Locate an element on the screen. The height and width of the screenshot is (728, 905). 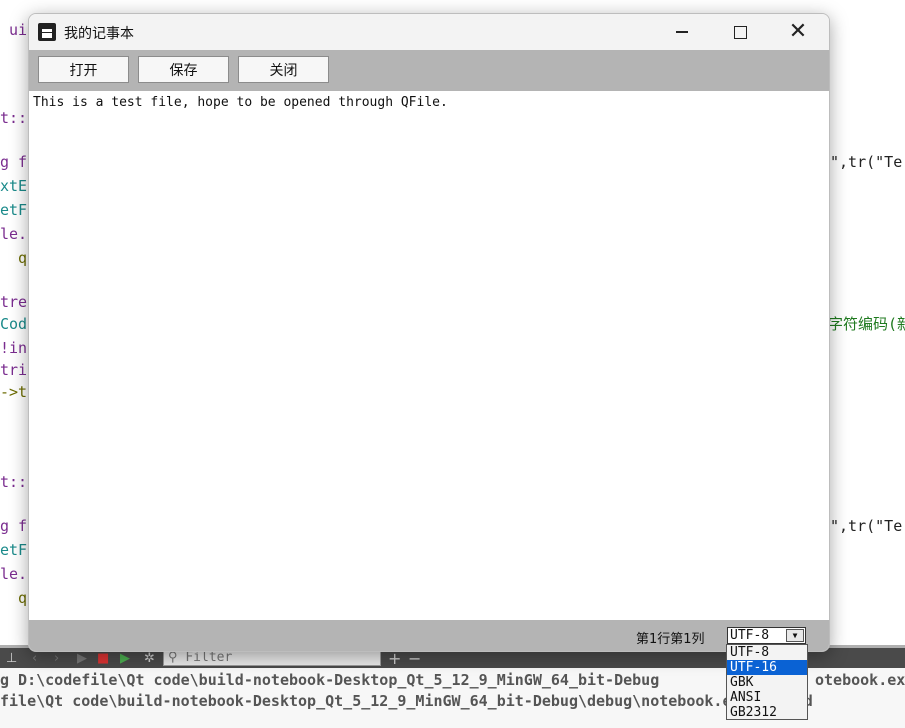
code-line: !in is located at coordinates (14, 348).